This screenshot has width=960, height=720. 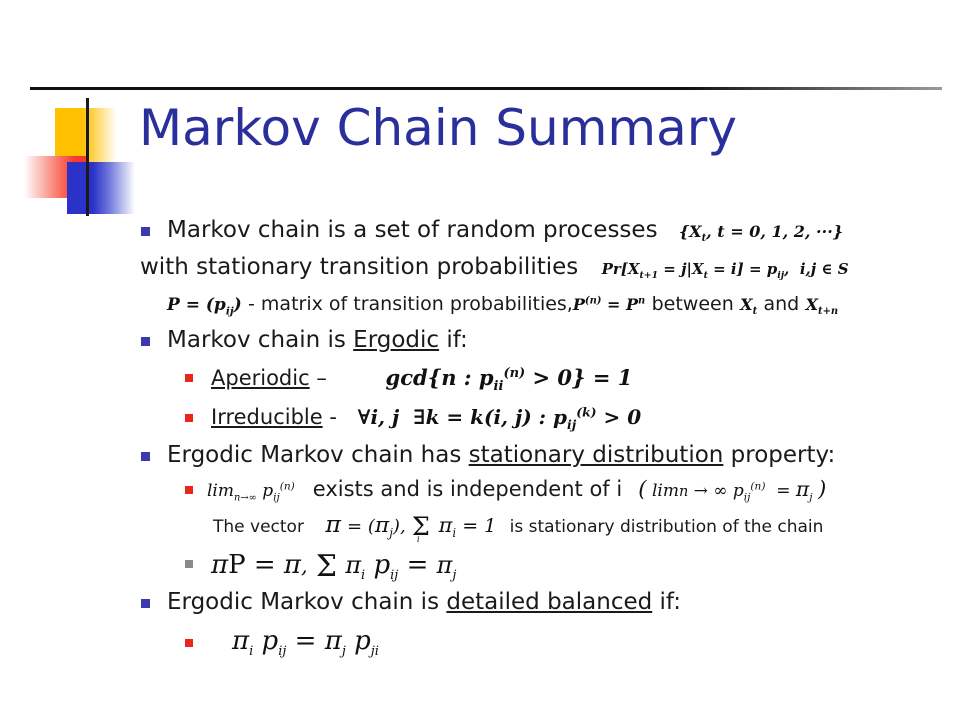 What do you see at coordinates (334, 566) in the screenshot?
I see `line-10-formula: πP = π, Σ πi pij = πj` at bounding box center [334, 566].